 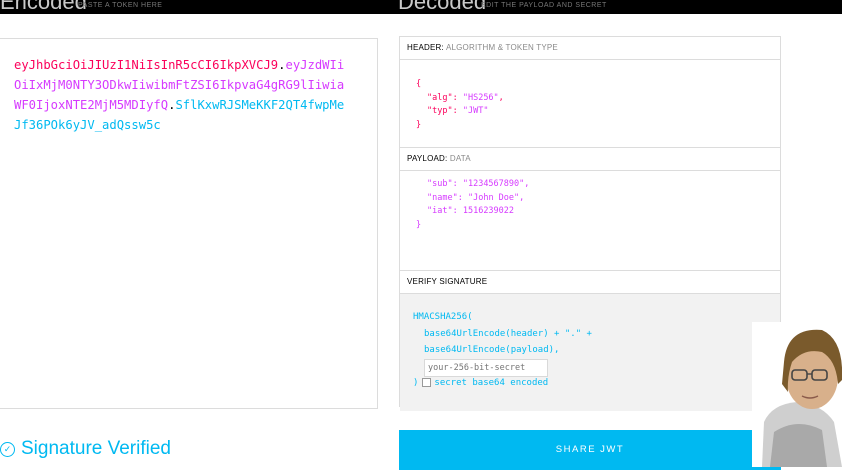 What do you see at coordinates (508, 333) in the screenshot?
I see `verify-line-header: base64UrlEncode(header) + "." +` at bounding box center [508, 333].